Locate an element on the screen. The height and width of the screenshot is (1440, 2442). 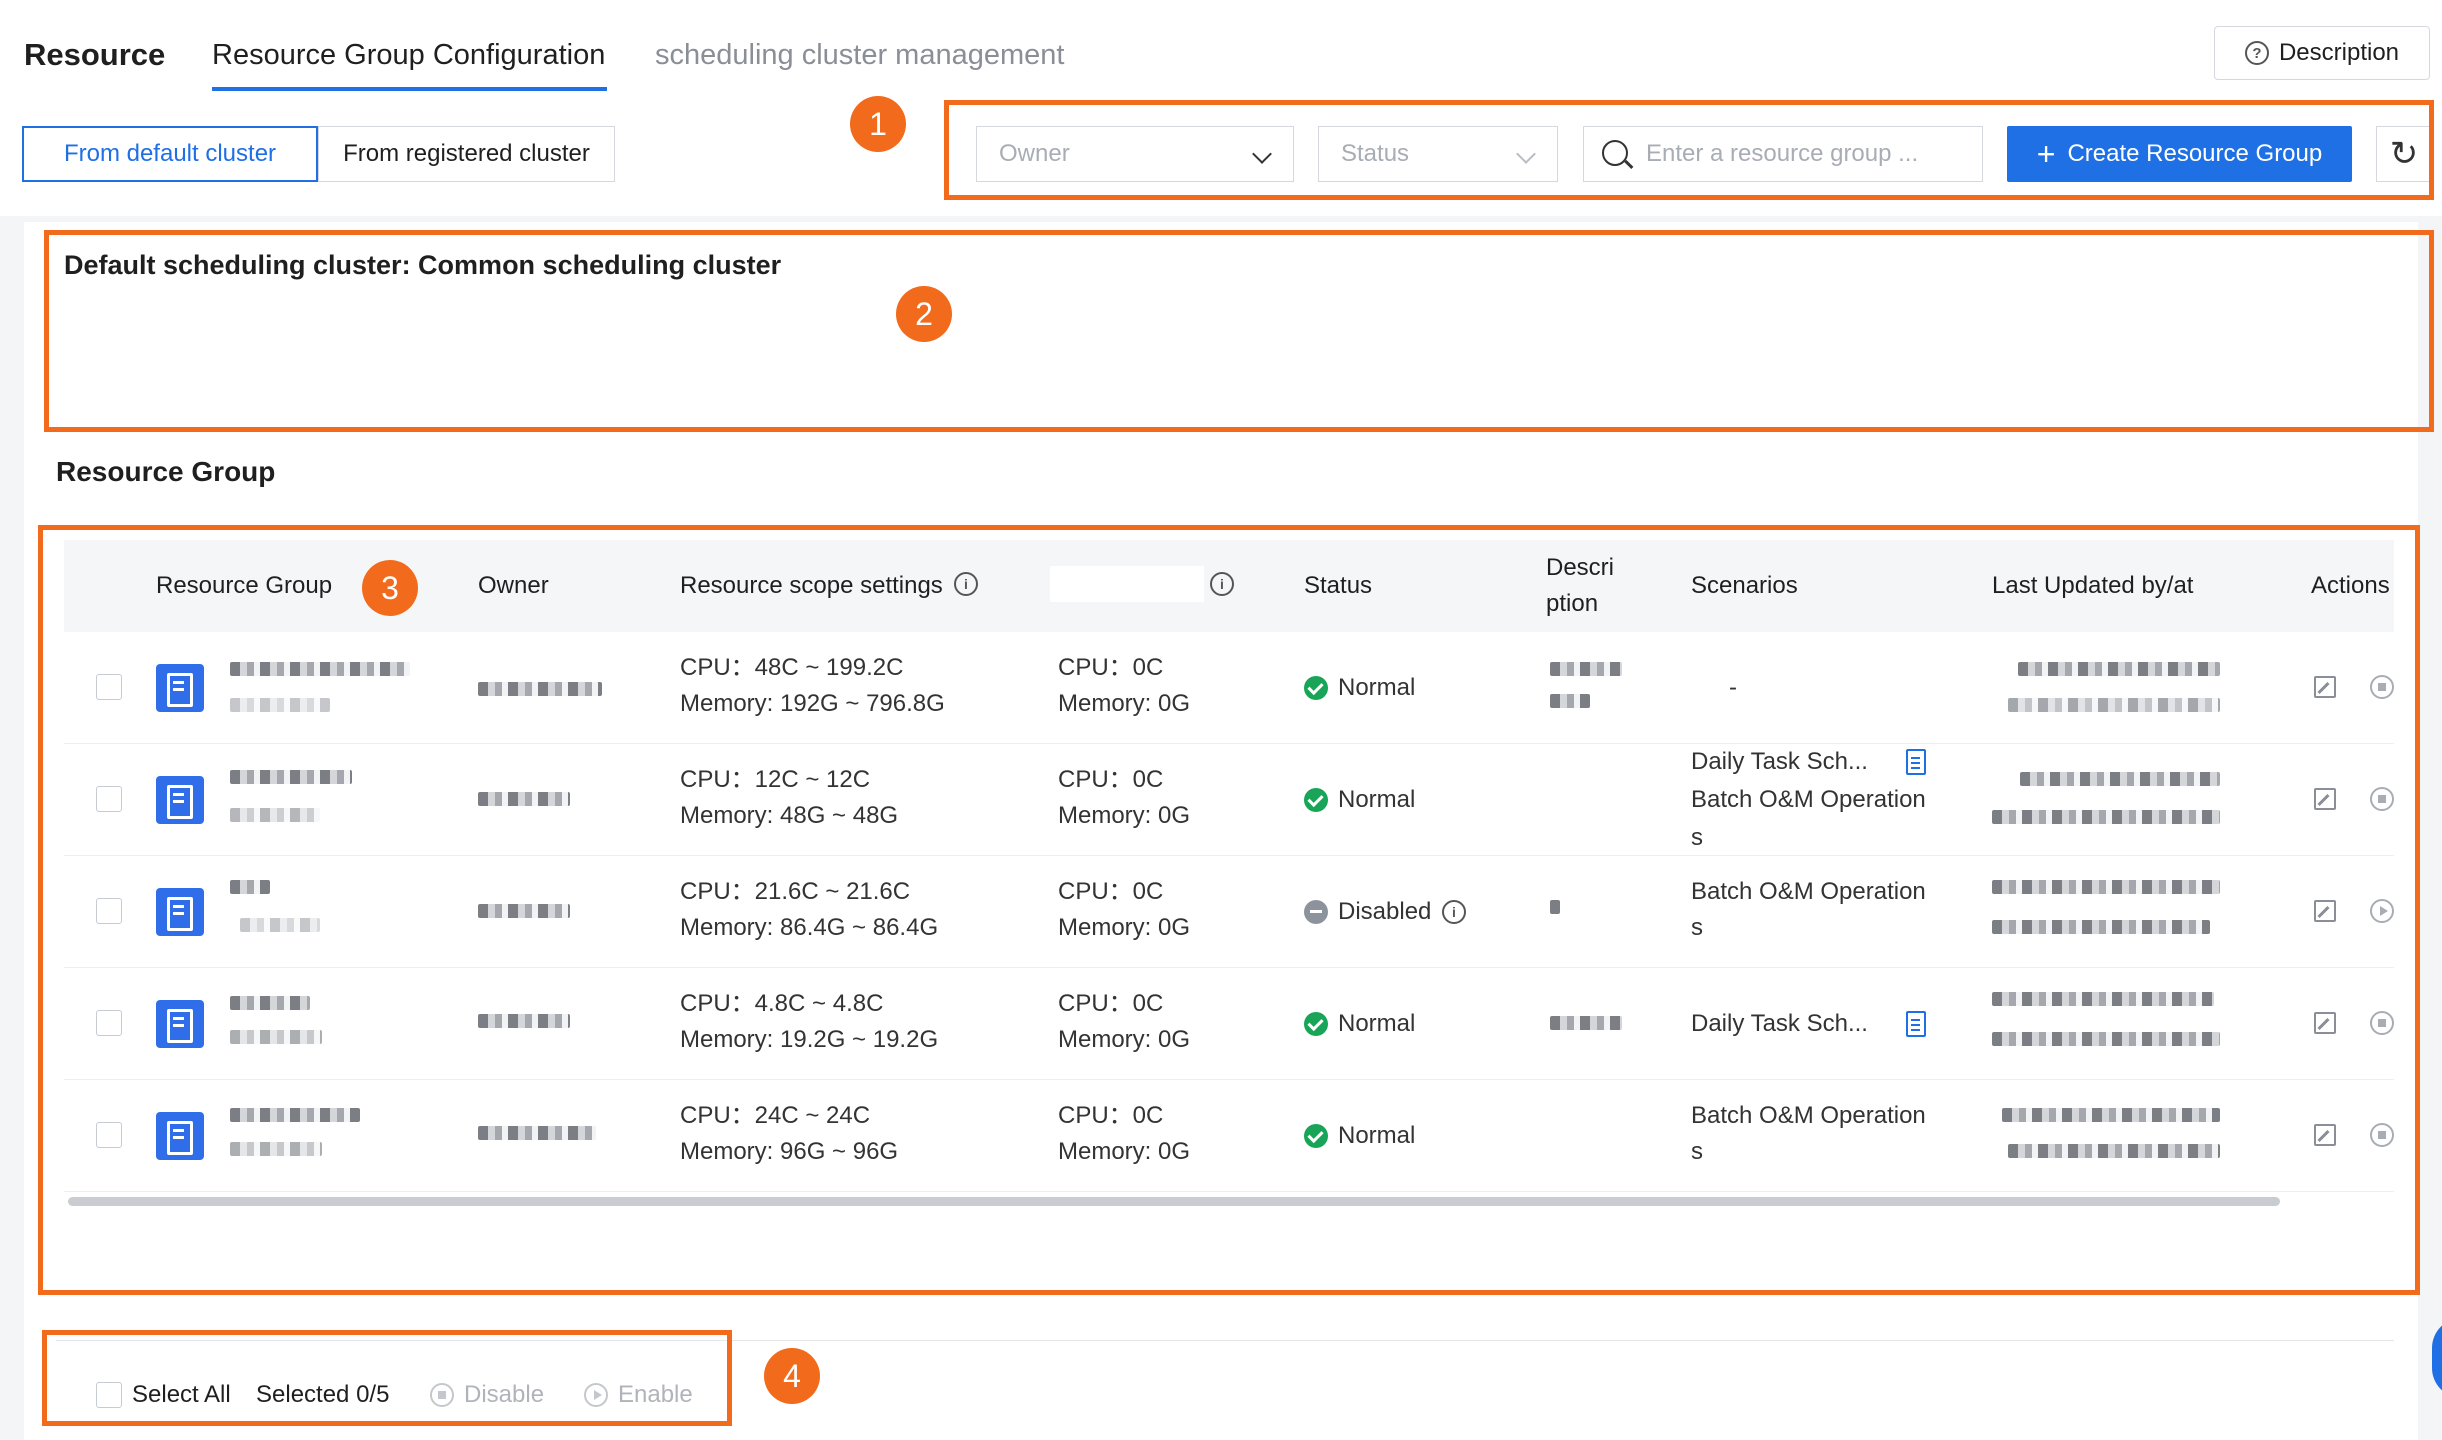
from-registered-cluster-button: From registered cluster is located at coordinates (466, 154).